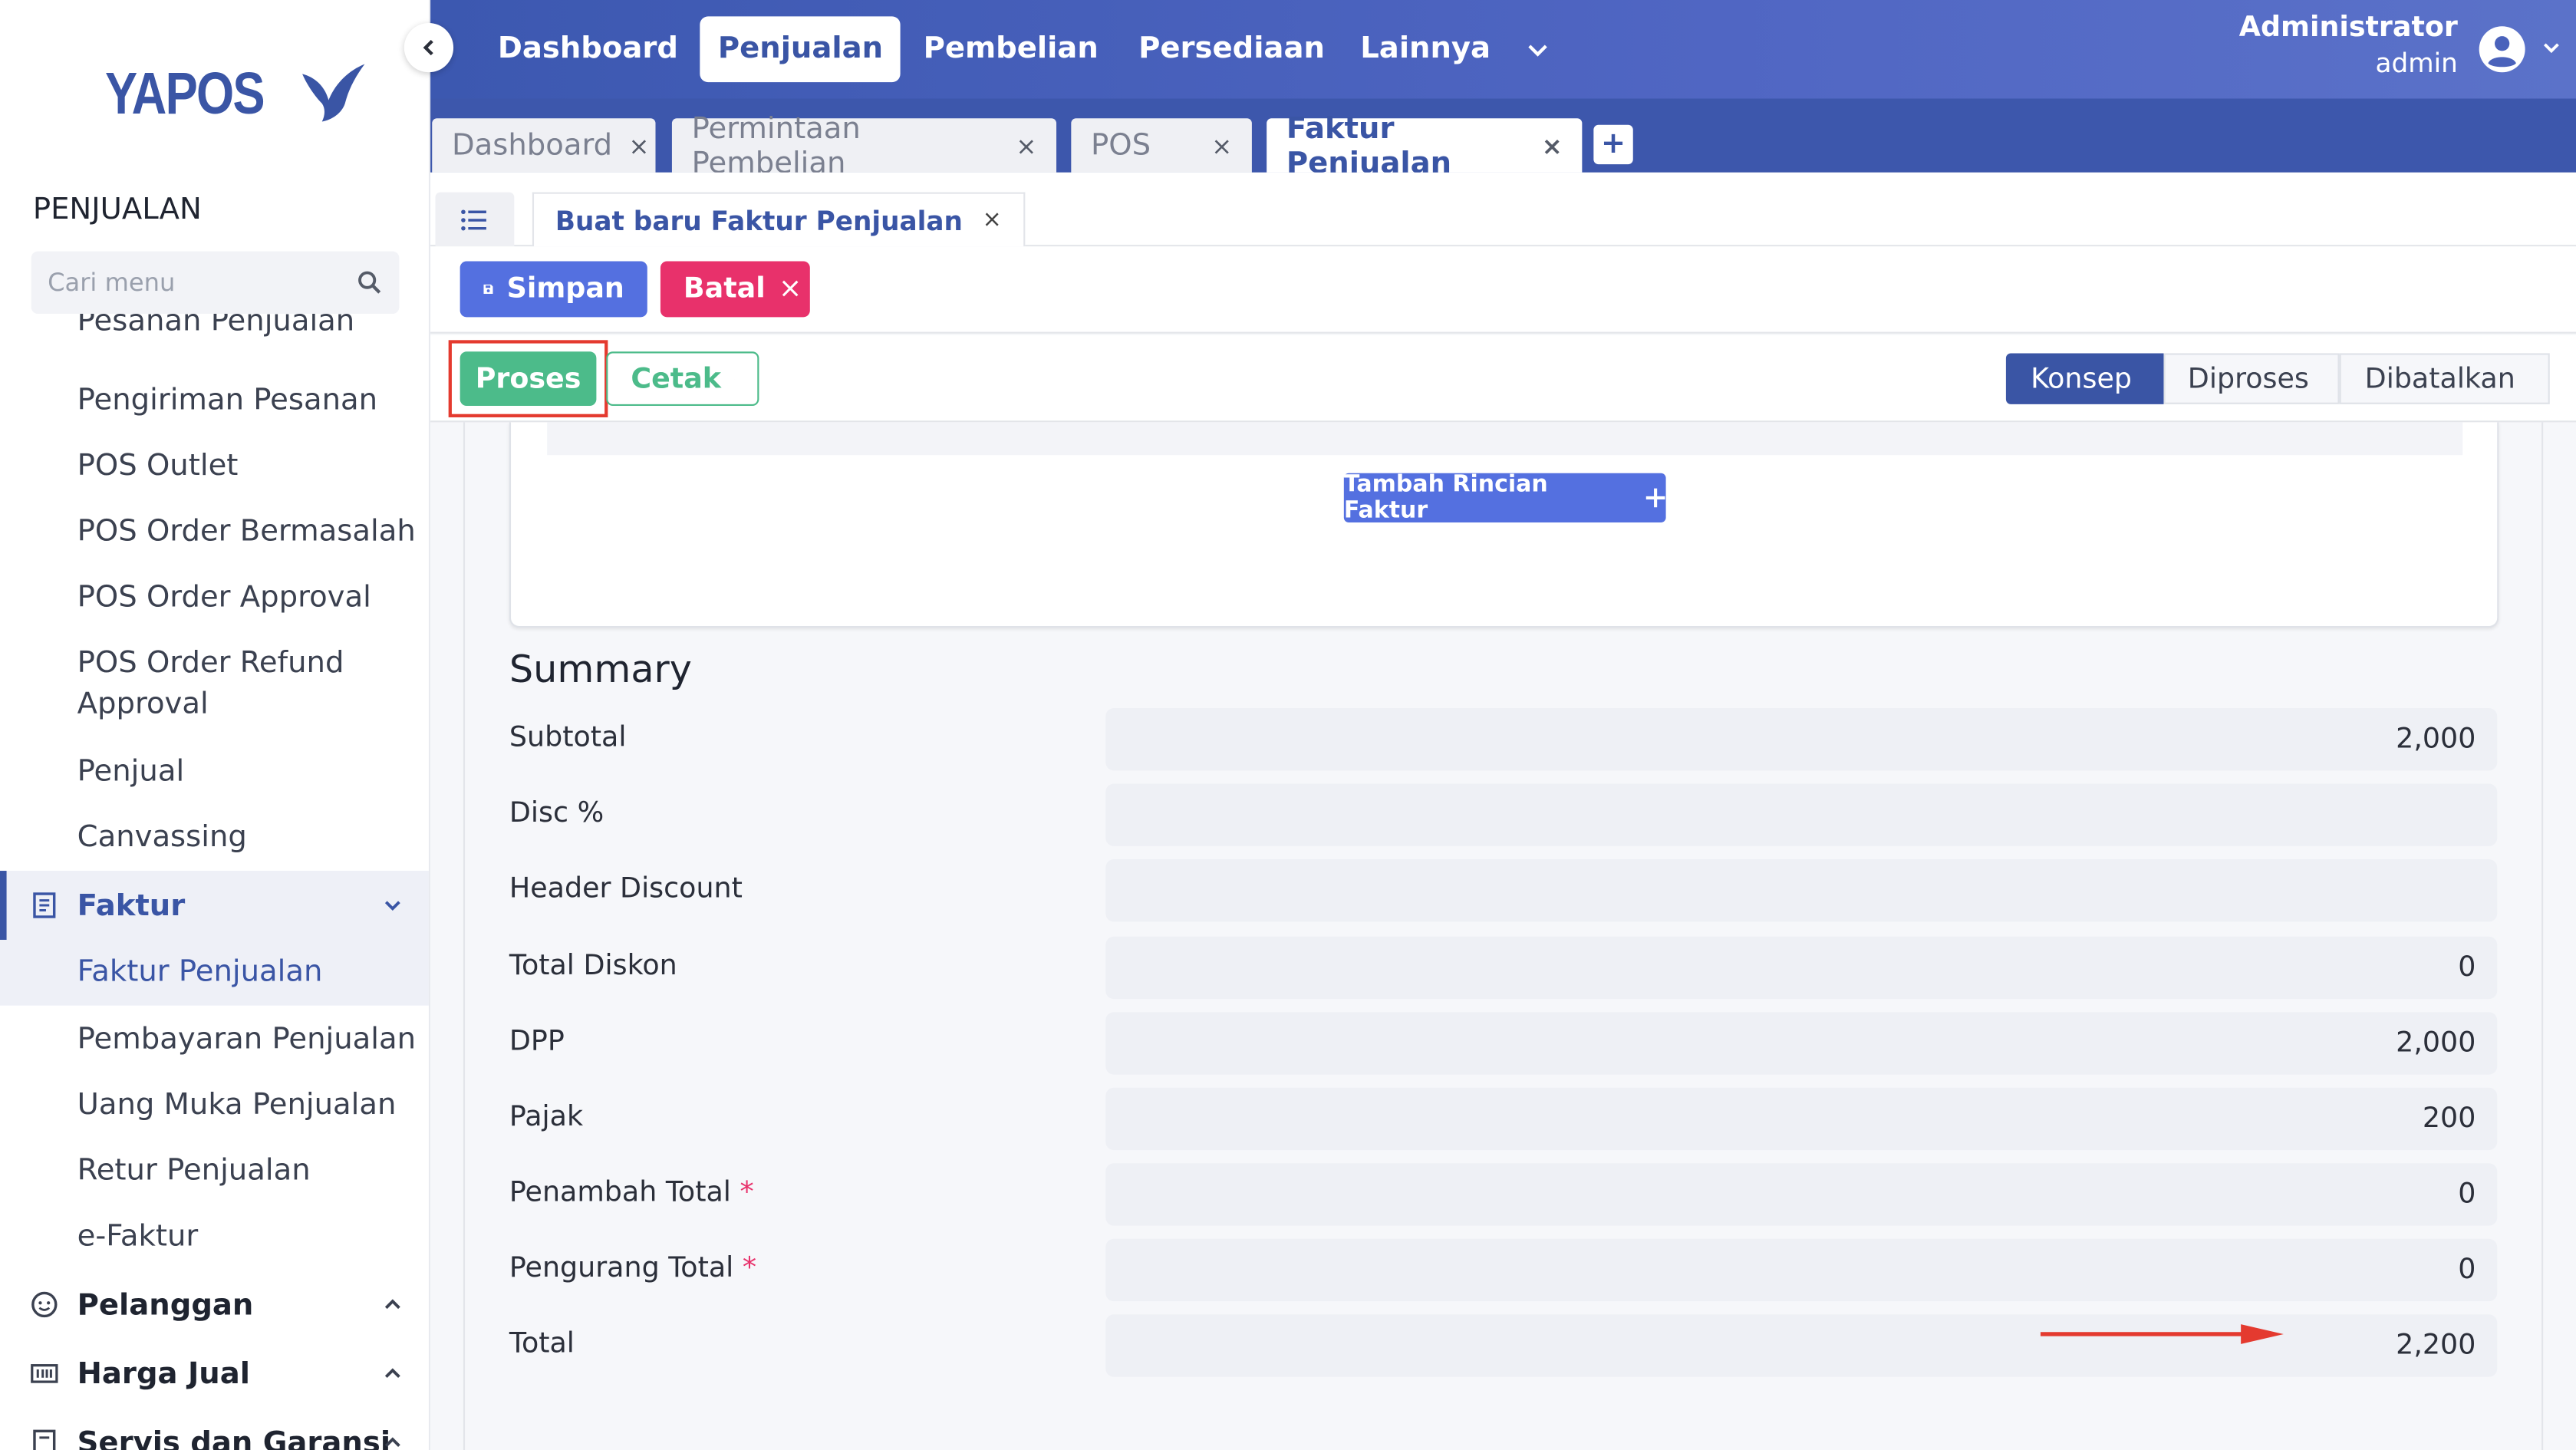 The image size is (2576, 1450). I want to click on sidebar-item-pos-order-approval: POS Order Approval, so click(224, 597).